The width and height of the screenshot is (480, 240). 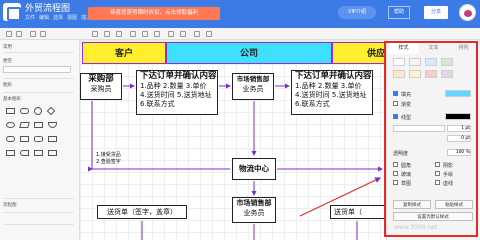 What do you see at coordinates (38, 125) in the screenshot?
I see `process-shape` at bounding box center [38, 125].